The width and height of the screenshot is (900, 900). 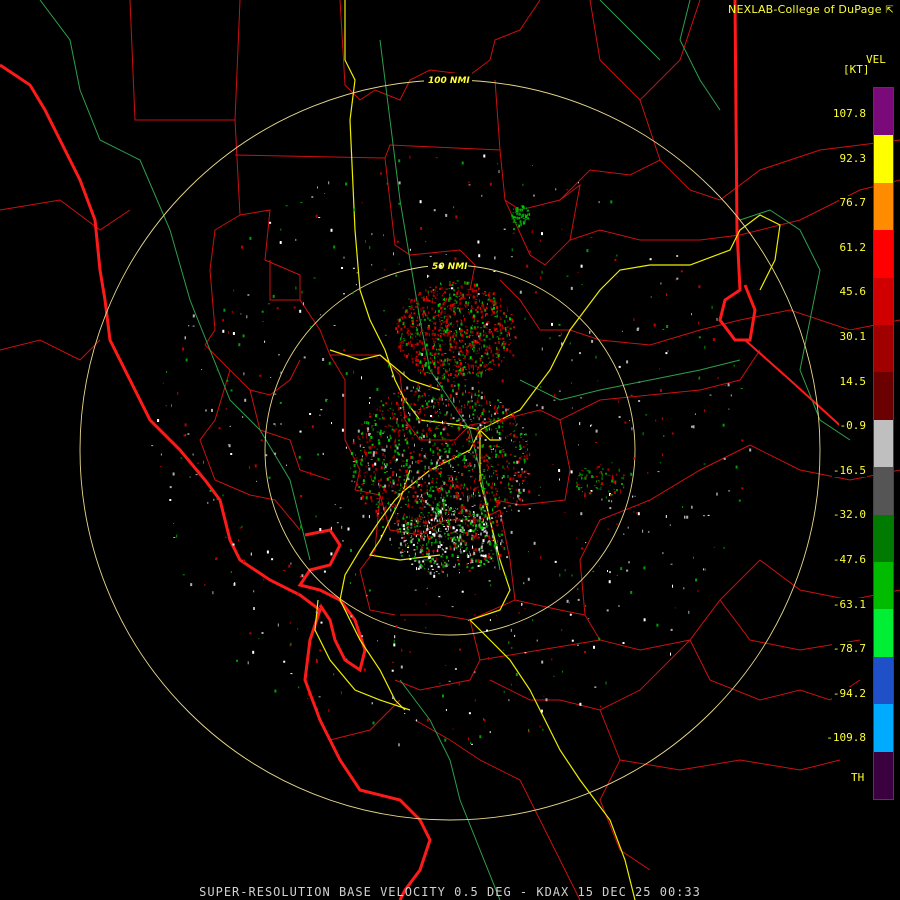 What do you see at coordinates (852, 426) in the screenshot?
I see `legend-tick-label: -0.9` at bounding box center [852, 426].